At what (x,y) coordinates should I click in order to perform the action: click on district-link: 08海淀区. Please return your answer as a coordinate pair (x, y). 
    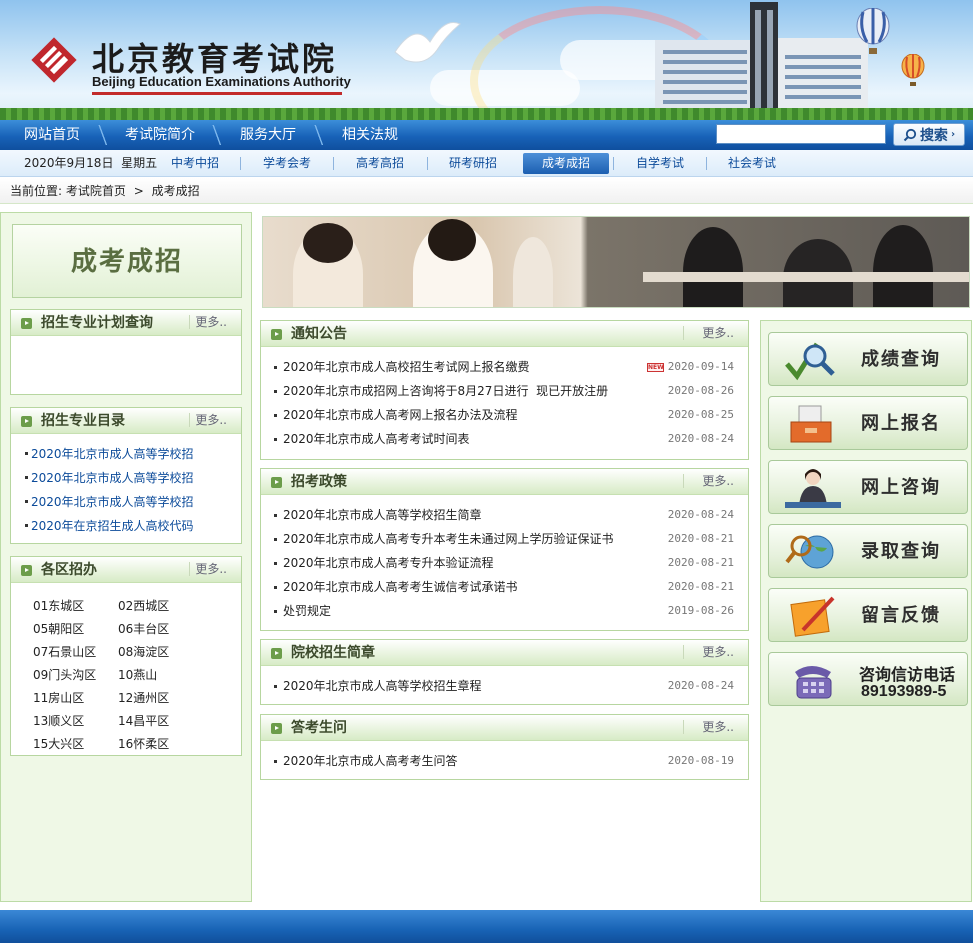
    Looking at the image, I should click on (160, 652).